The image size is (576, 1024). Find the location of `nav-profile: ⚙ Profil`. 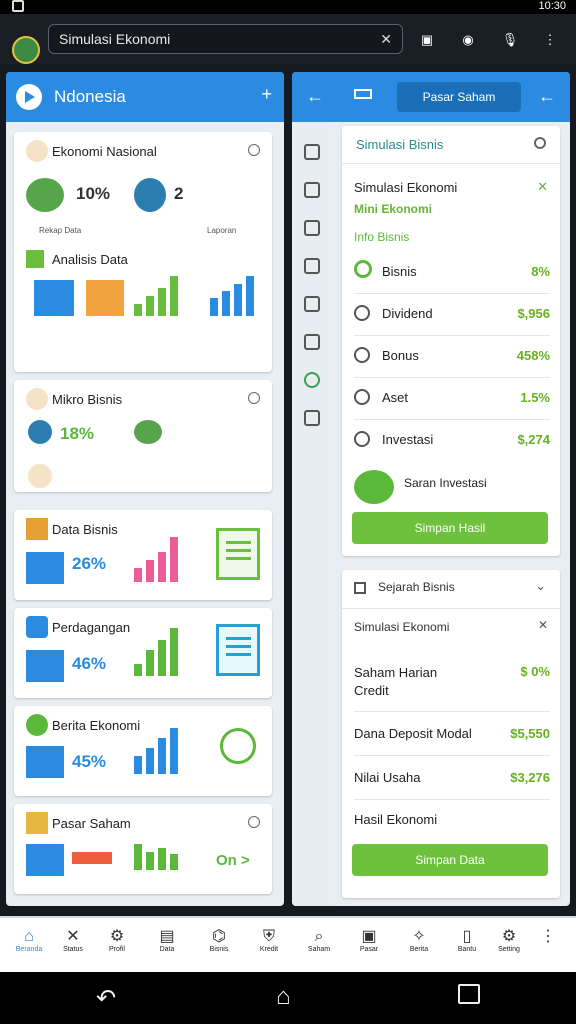

nav-profile: ⚙ Profil is located at coordinates (117, 949).